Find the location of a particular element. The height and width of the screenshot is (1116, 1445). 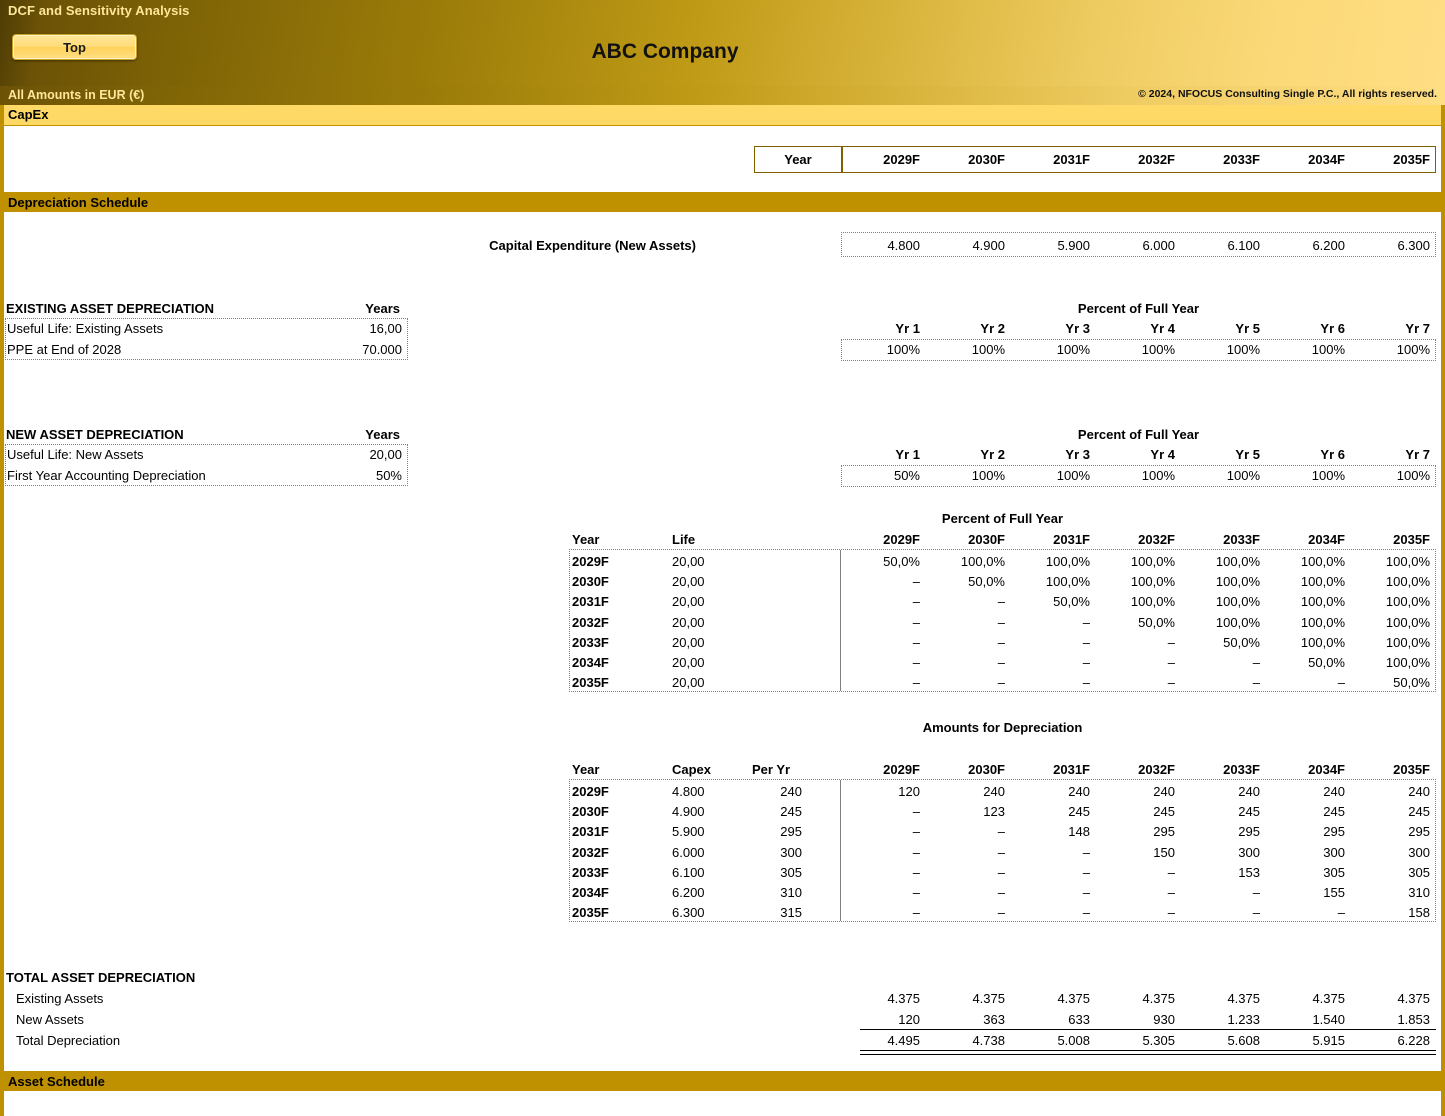

percent-matrix-col-2029F: 2029F is located at coordinates (901, 539).